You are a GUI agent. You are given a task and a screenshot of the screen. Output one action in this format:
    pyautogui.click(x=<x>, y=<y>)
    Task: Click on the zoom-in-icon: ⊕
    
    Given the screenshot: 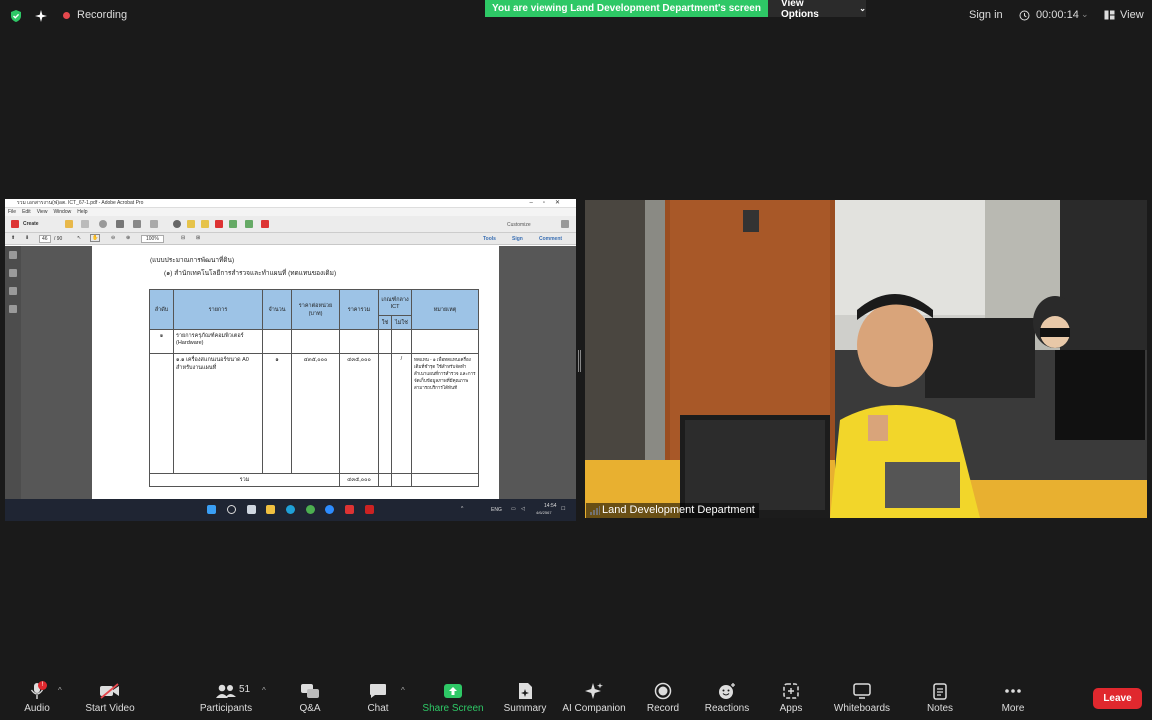 What is the action you would take?
    pyautogui.click(x=128, y=238)
    